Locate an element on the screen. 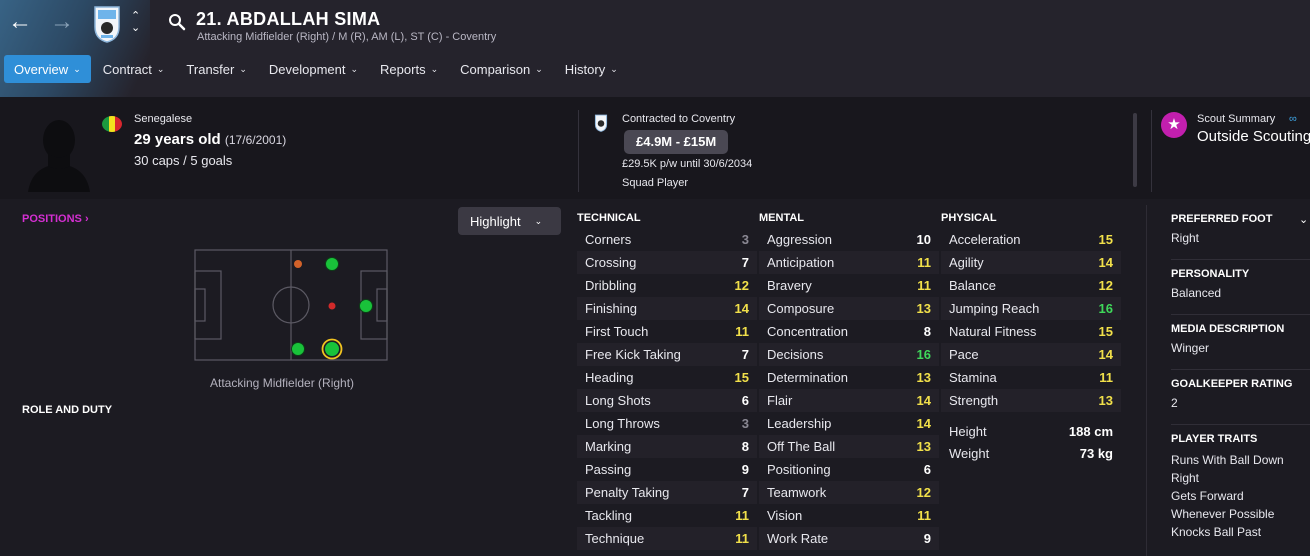  attribute-row: Leadership 14 is located at coordinates (849, 423).